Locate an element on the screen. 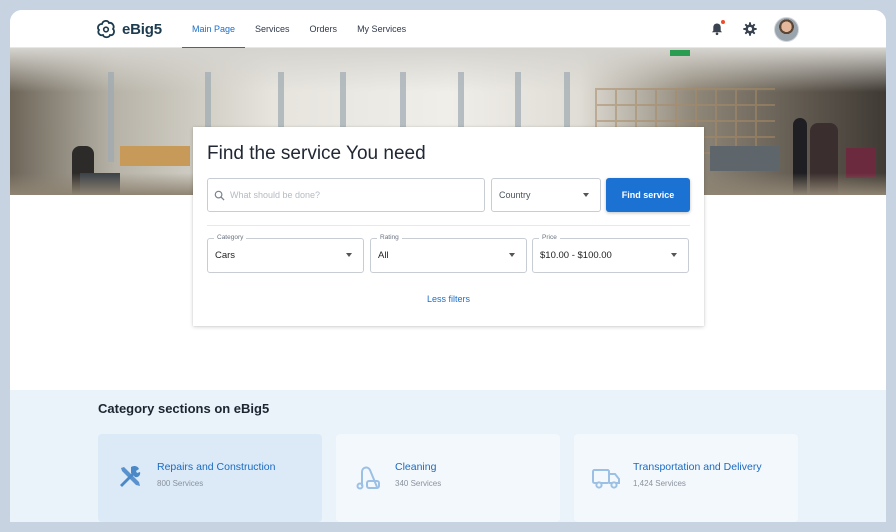 This screenshot has width=896, height=532. search-box is located at coordinates (346, 195).